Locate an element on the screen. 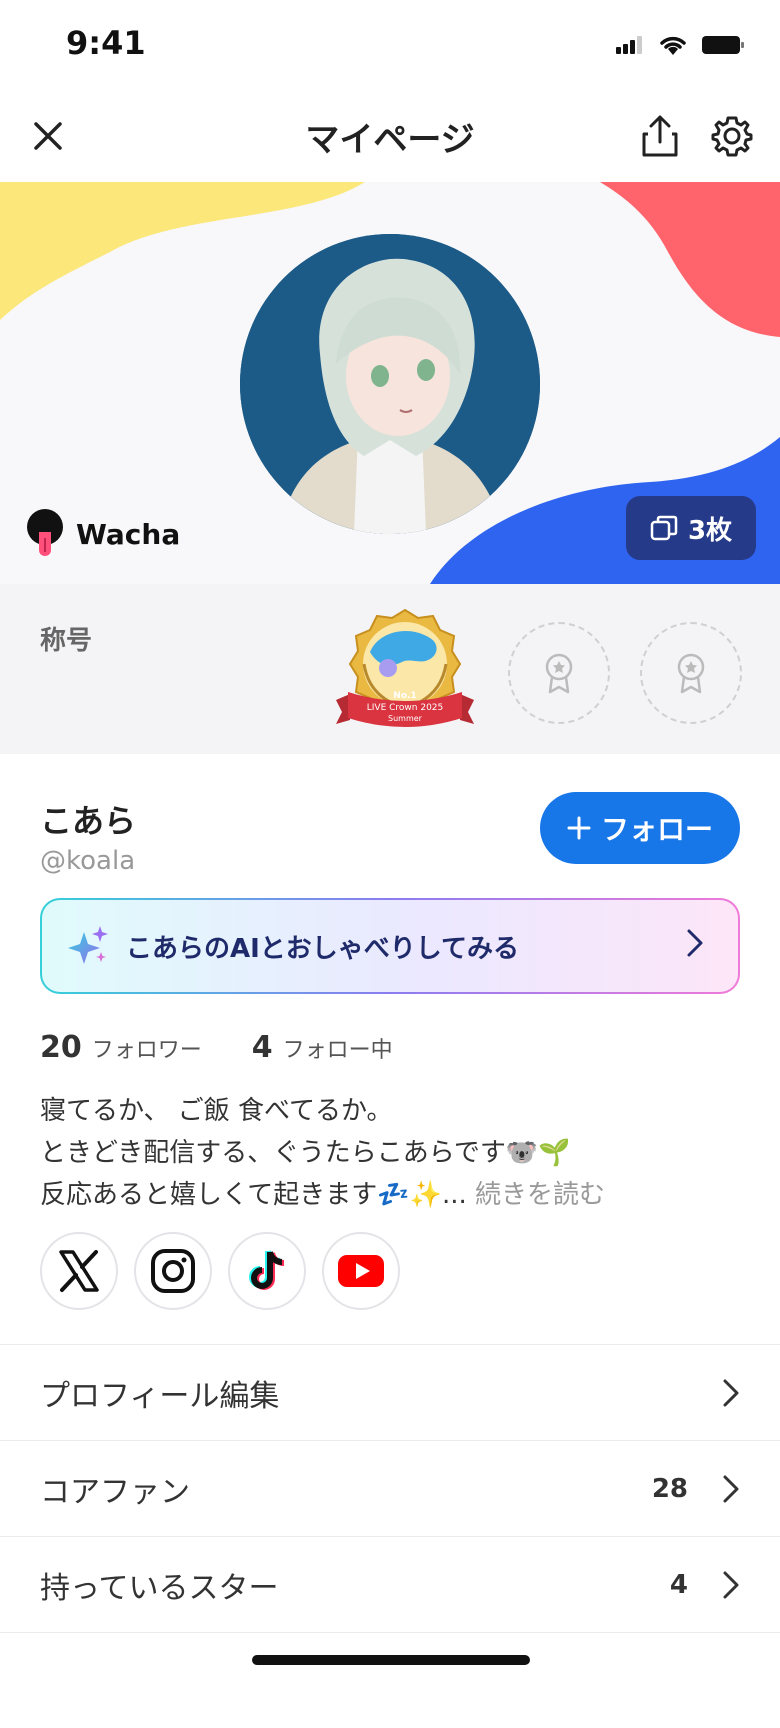 The width and height of the screenshot is (780, 1728). menu-item-label: コアファン is located at coordinates (115, 1492).